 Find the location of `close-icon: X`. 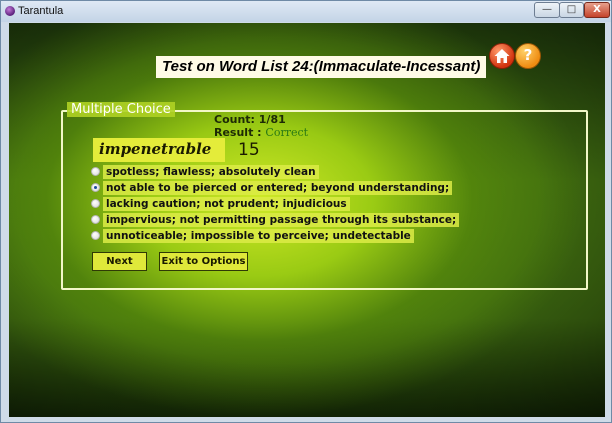

close-icon: X is located at coordinates (597, 9).